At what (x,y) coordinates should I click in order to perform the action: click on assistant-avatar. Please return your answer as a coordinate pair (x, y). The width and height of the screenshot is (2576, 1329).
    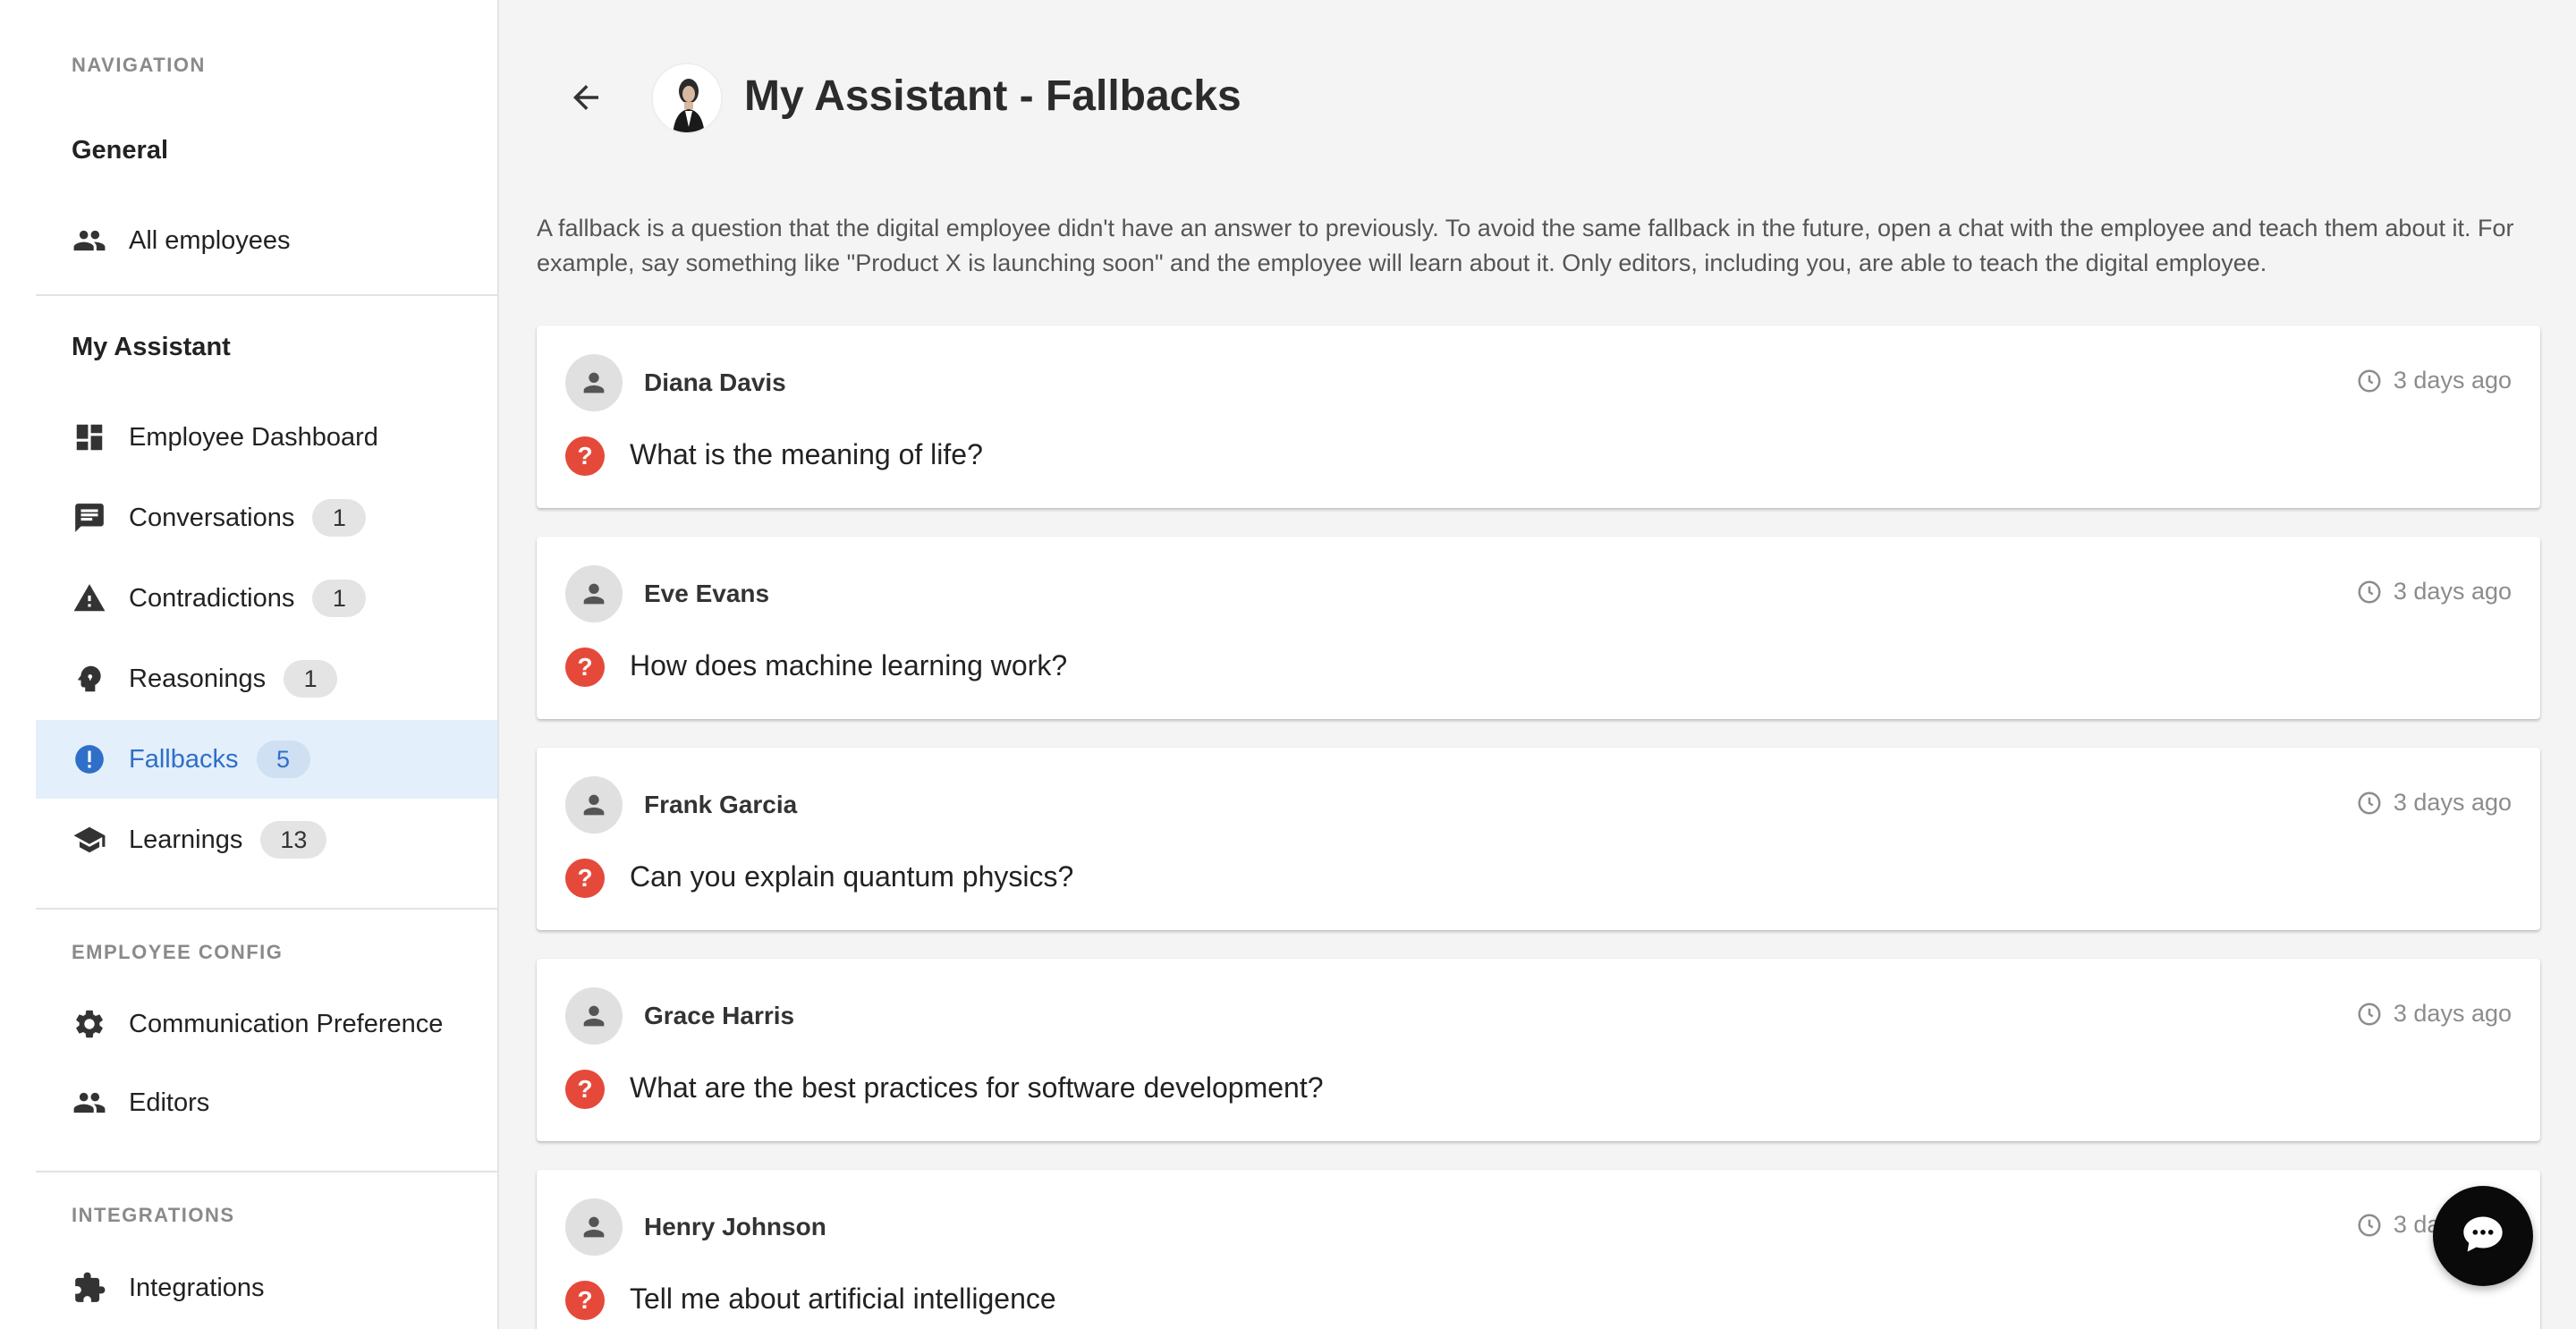
    Looking at the image, I should click on (687, 98).